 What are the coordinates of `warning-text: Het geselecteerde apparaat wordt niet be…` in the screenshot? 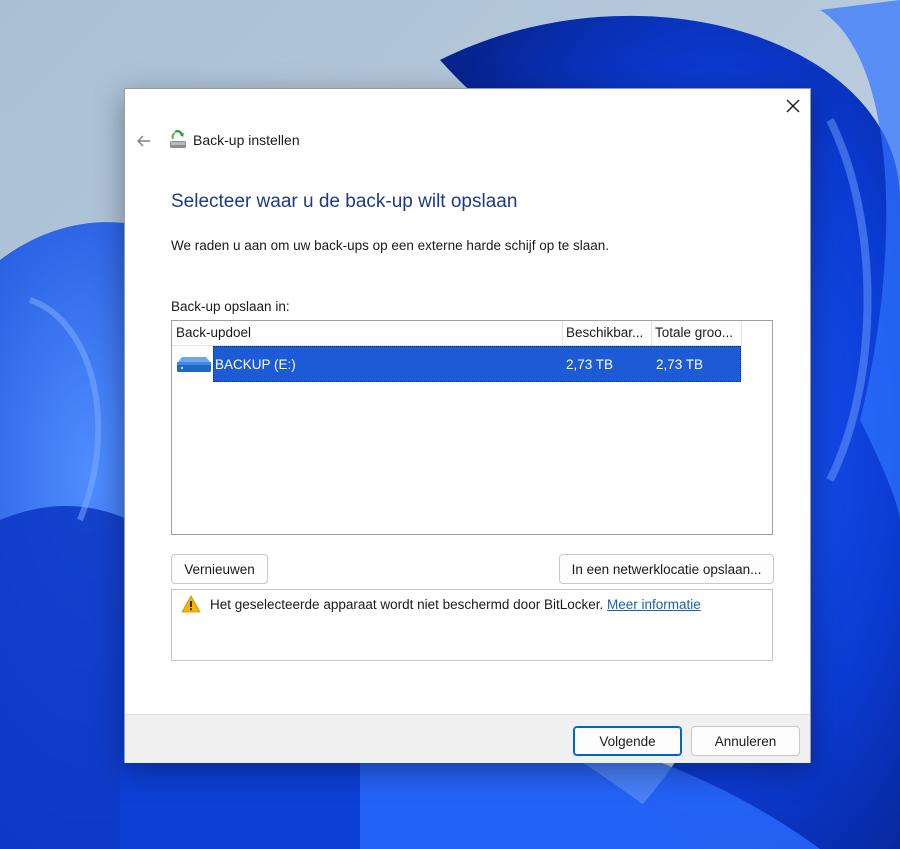 It's located at (407, 604).